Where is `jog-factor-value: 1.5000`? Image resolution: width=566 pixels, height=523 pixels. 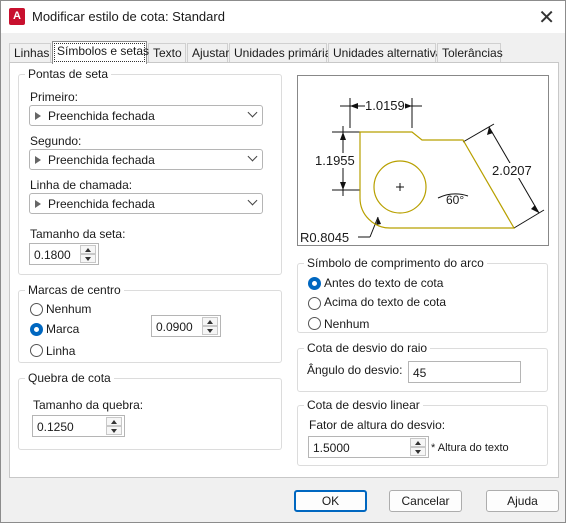 jog-factor-value: 1.5000 is located at coordinates (331, 448).